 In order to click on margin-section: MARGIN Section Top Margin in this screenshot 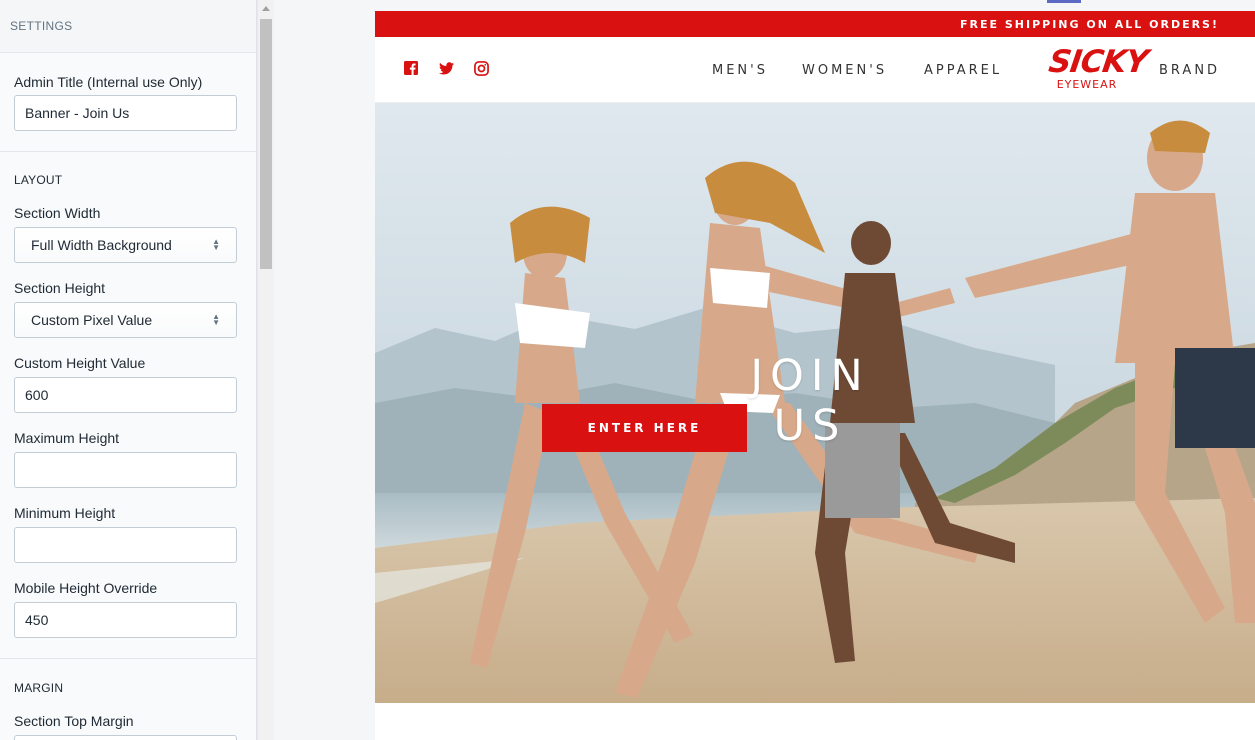, I will do `click(128, 699)`.